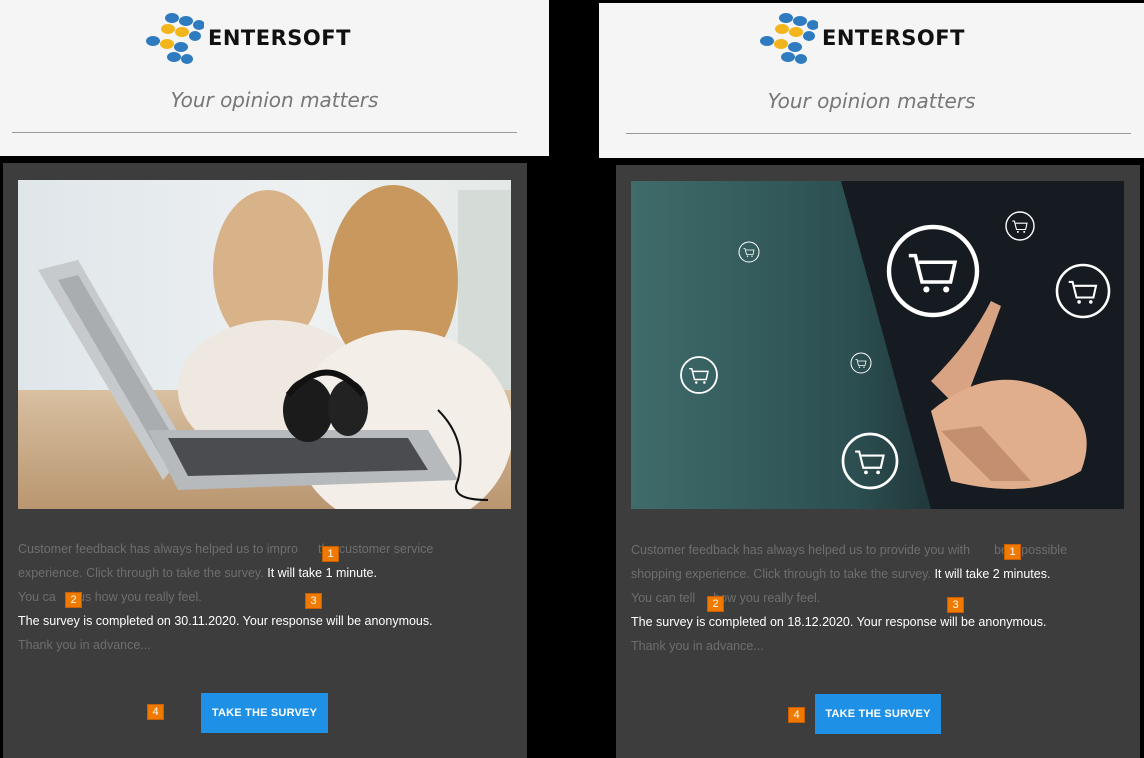  Describe the element at coordinates (767, 598) in the screenshot. I see `message-text: how you really feel.` at that location.